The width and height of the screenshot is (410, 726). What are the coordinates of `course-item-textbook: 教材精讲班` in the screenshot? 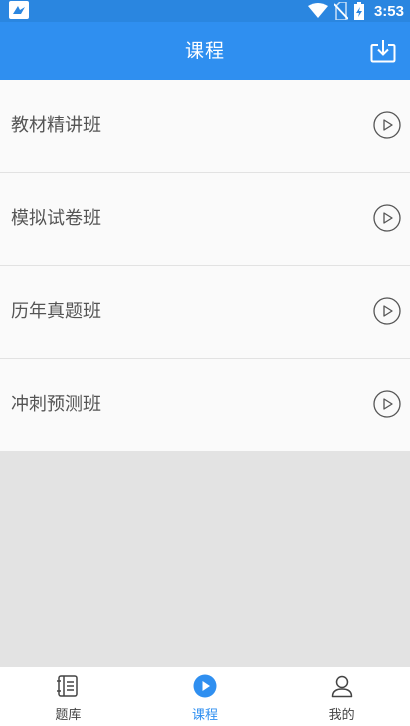 It's located at (205, 126).